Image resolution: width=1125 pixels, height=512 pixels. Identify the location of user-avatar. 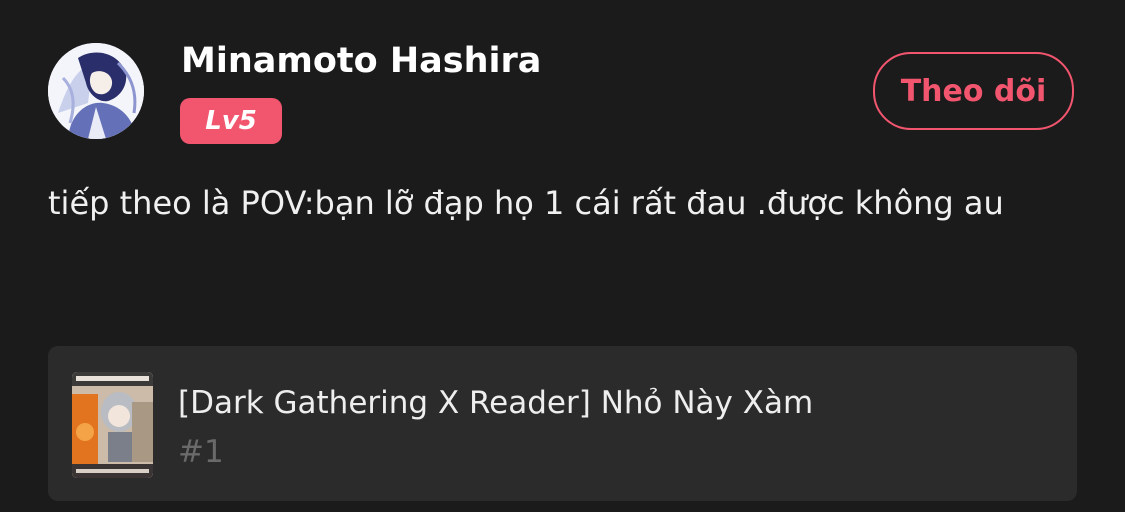
(96, 91).